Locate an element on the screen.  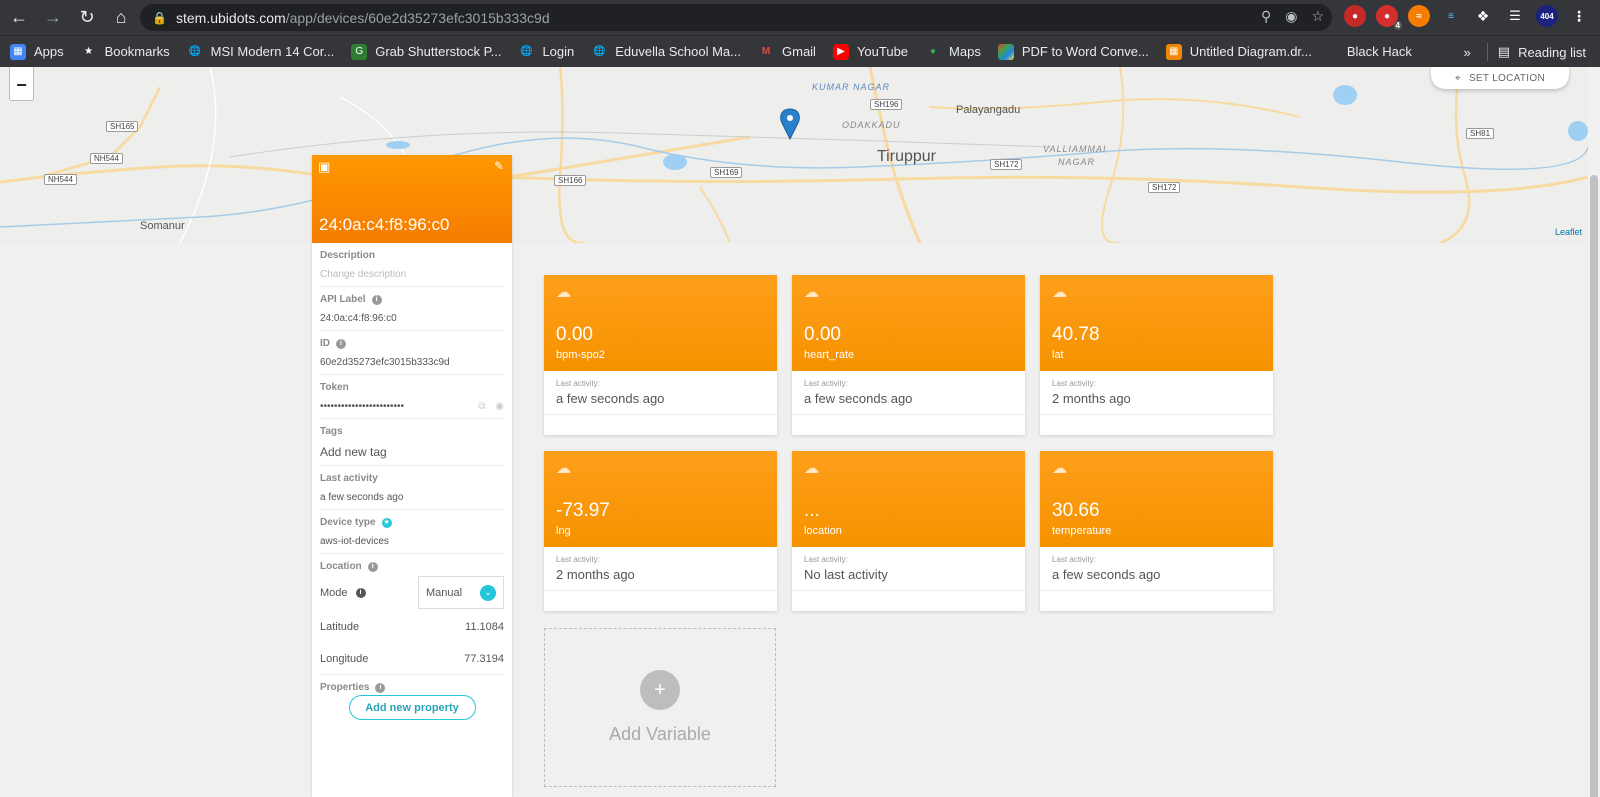
id-field: ID i 60e2d35273efc3015b333c9d is located at coordinates (412, 353).